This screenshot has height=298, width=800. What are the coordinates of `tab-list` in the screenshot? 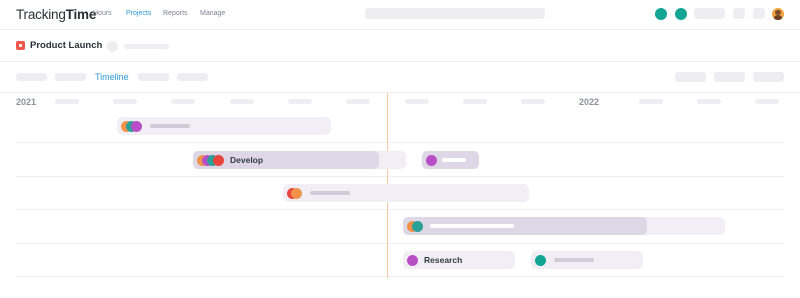 It's located at (31, 77).